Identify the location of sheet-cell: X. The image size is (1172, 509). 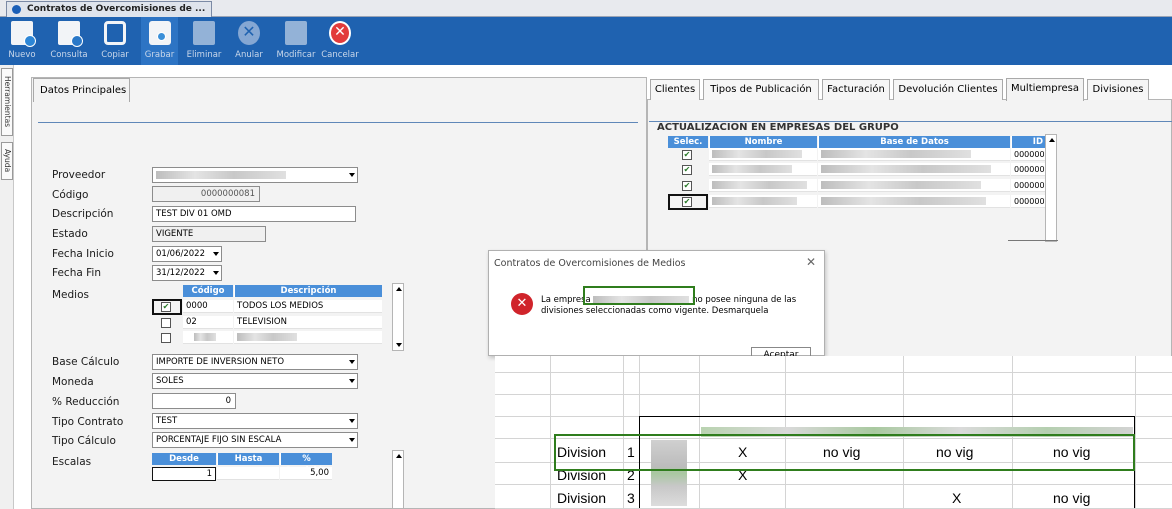
(957, 498).